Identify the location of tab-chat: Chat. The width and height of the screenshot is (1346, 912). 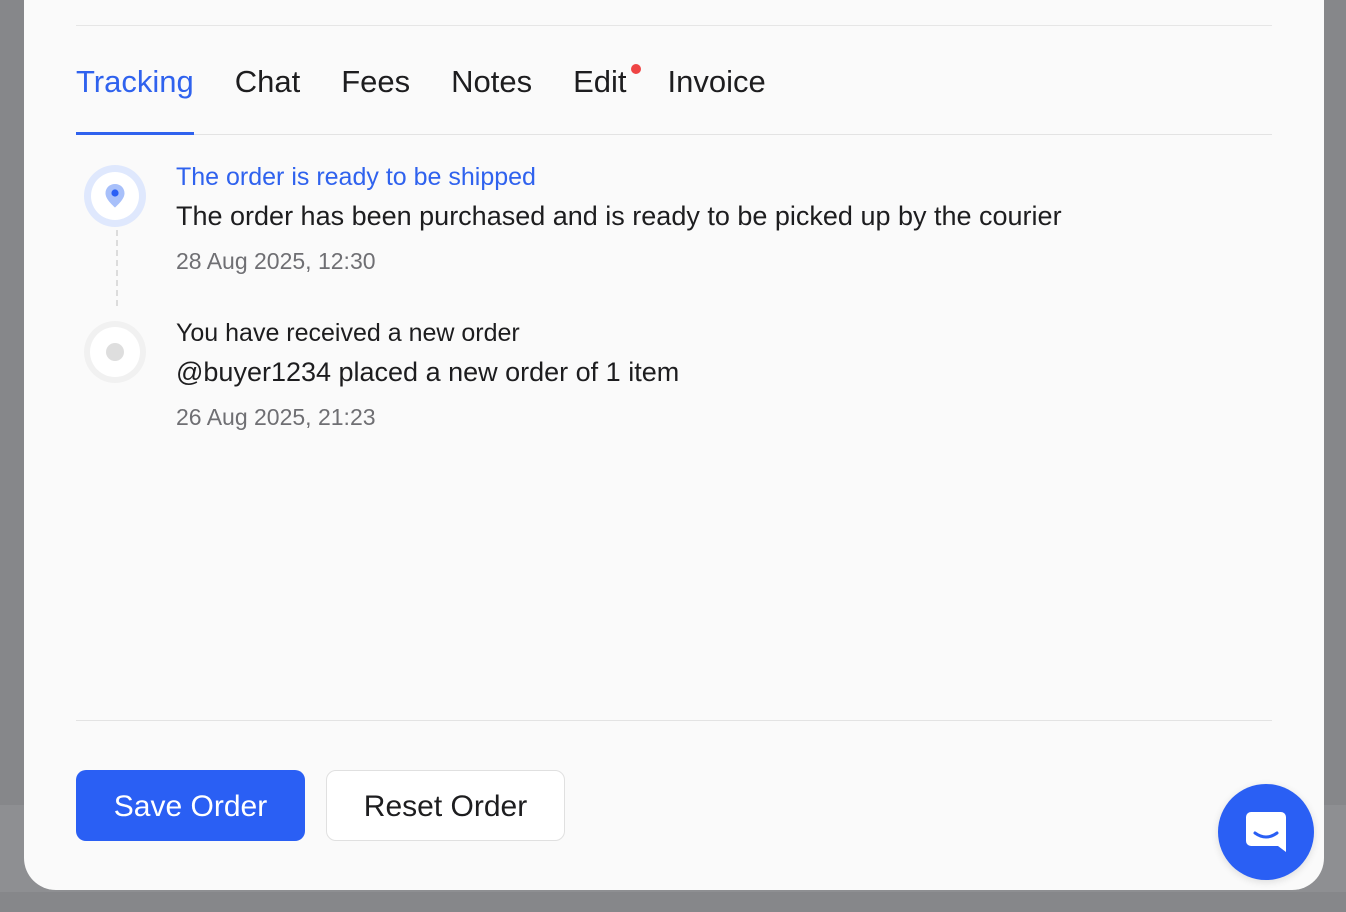
(267, 90).